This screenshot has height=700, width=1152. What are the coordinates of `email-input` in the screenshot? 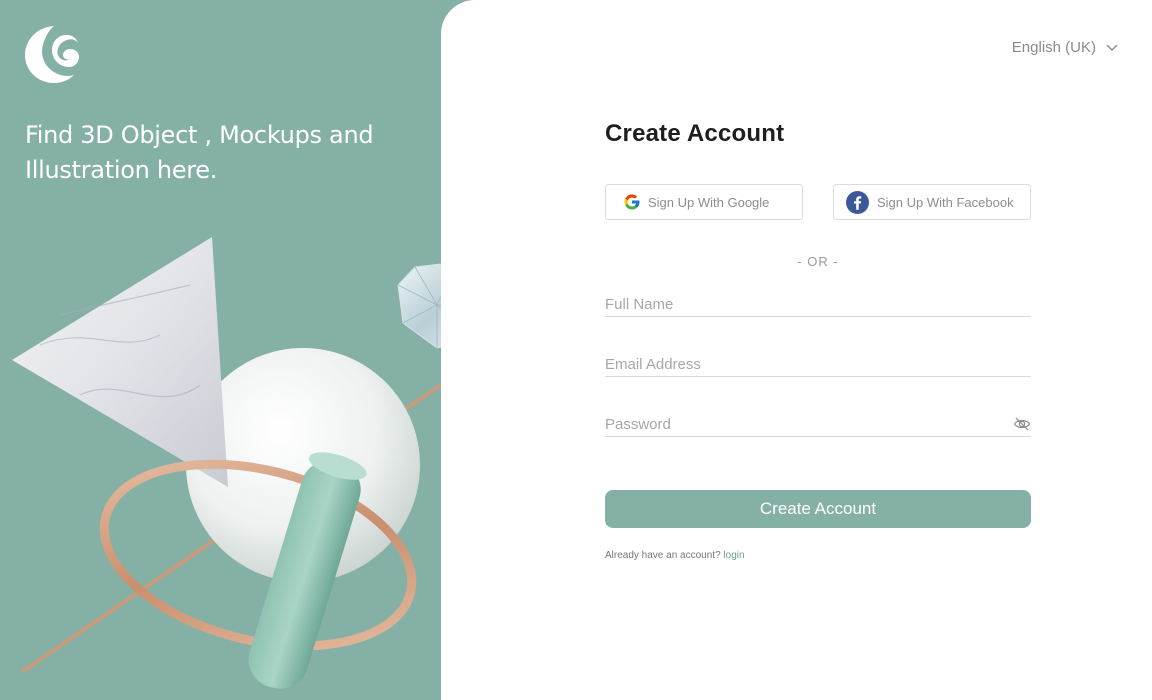 It's located at (818, 364).